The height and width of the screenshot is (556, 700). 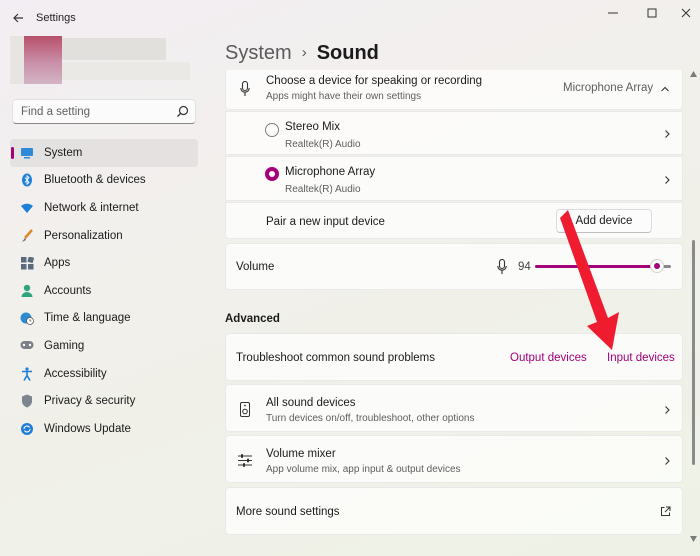 I want to click on sidebar-item-label: Network & internet, so click(x=91, y=207).